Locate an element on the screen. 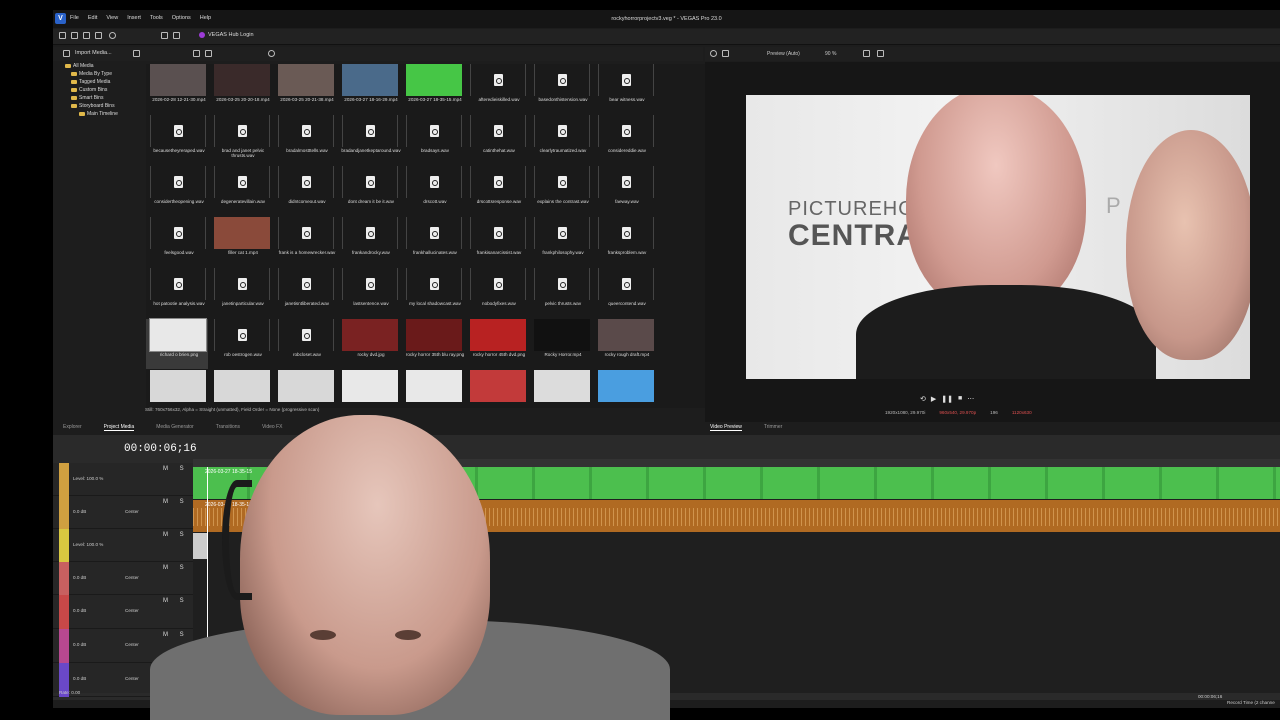 This screenshot has width=1280, height=720. media-tile: rocky dvd.jpg is located at coordinates (369, 344).